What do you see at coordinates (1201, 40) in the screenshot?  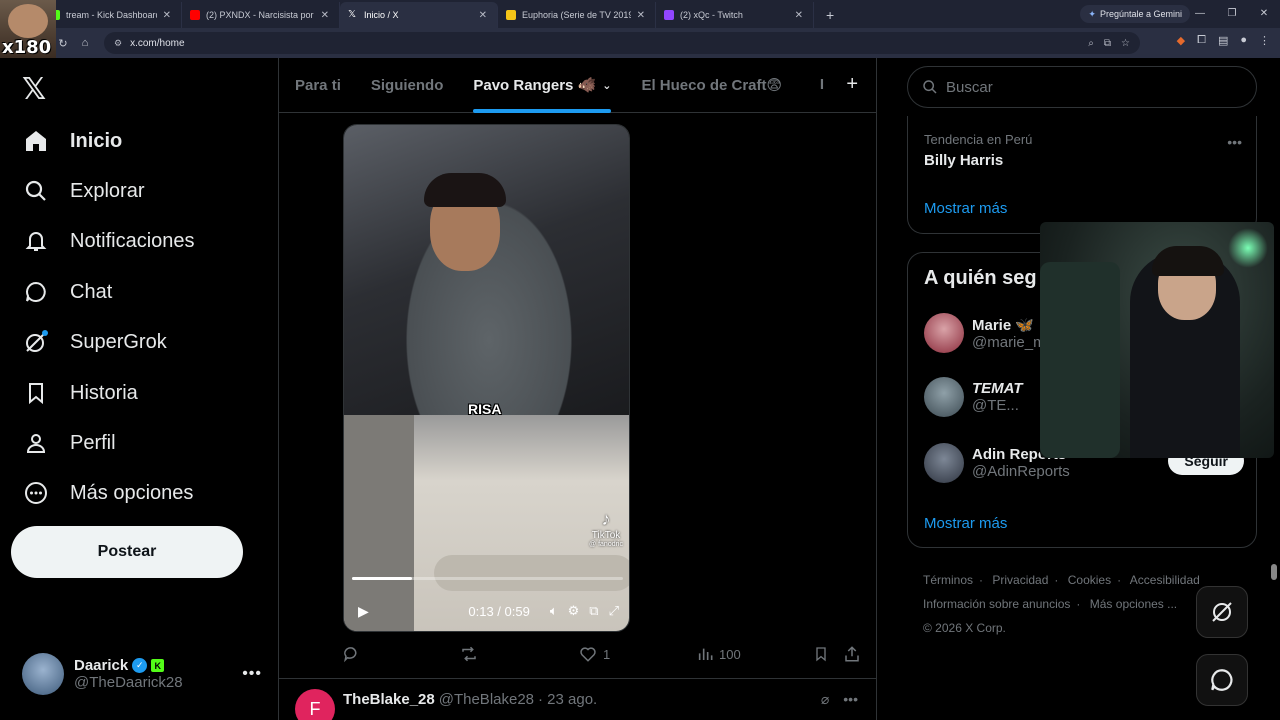 I see `puzzle-icon: ⧠` at bounding box center [1201, 40].